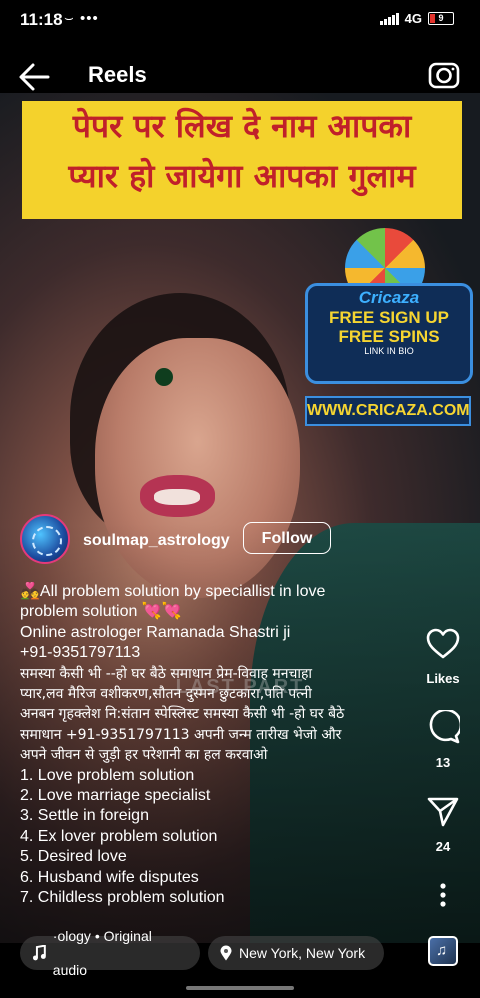  Describe the element at coordinates (240, 20) in the screenshot. I see `status-bar: 11:18 ⌣ ••• 4G 9` at that location.